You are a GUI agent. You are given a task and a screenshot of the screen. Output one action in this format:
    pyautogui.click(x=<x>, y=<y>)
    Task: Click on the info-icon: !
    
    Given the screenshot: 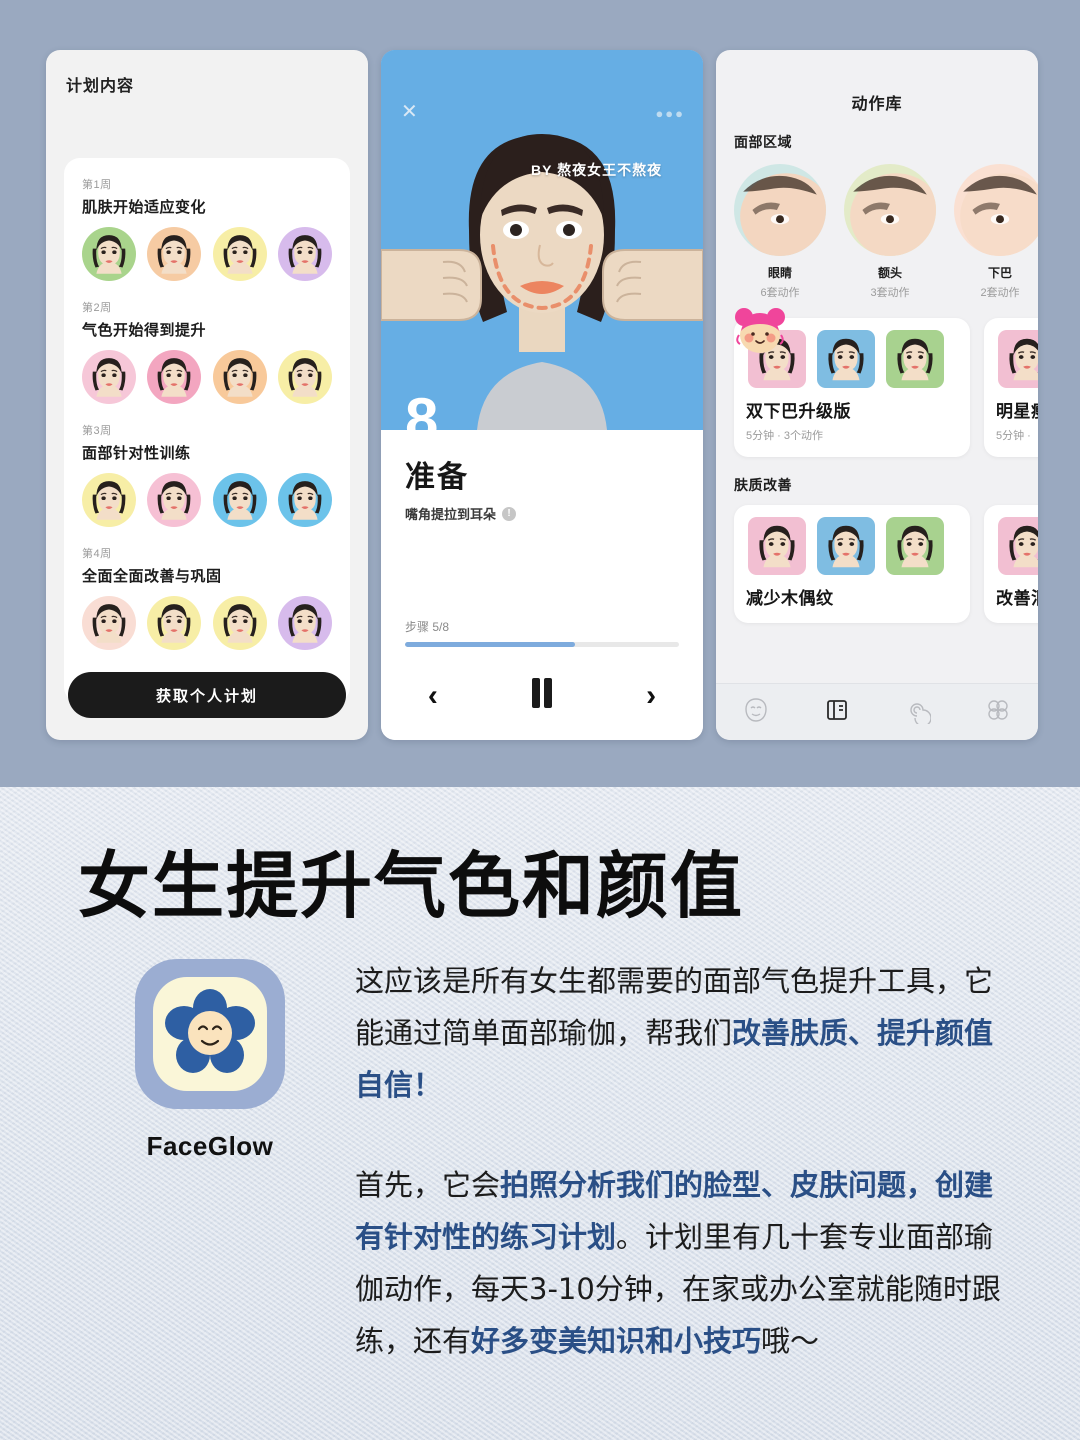 What is the action you would take?
    pyautogui.click(x=509, y=513)
    